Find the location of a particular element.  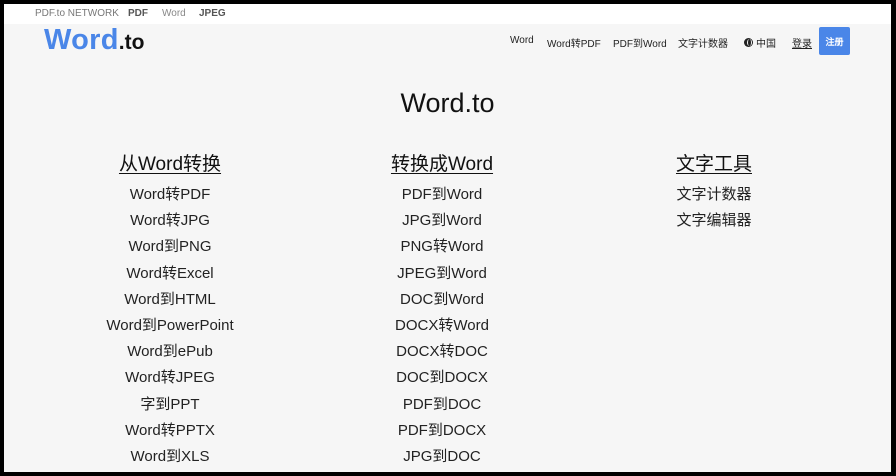

nav-item-pdf-to-word: PDF到Word is located at coordinates (640, 42).